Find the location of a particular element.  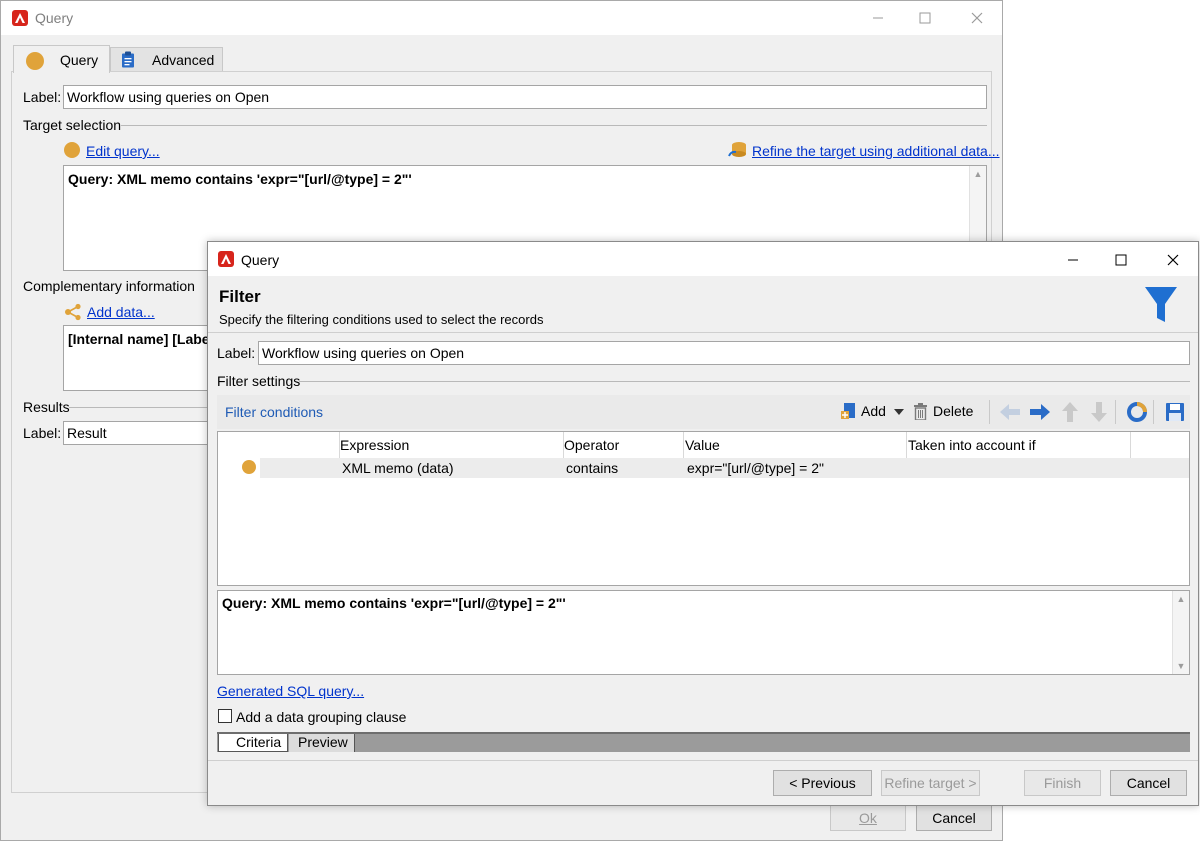

query-orange-icon is located at coordinates (35, 61).